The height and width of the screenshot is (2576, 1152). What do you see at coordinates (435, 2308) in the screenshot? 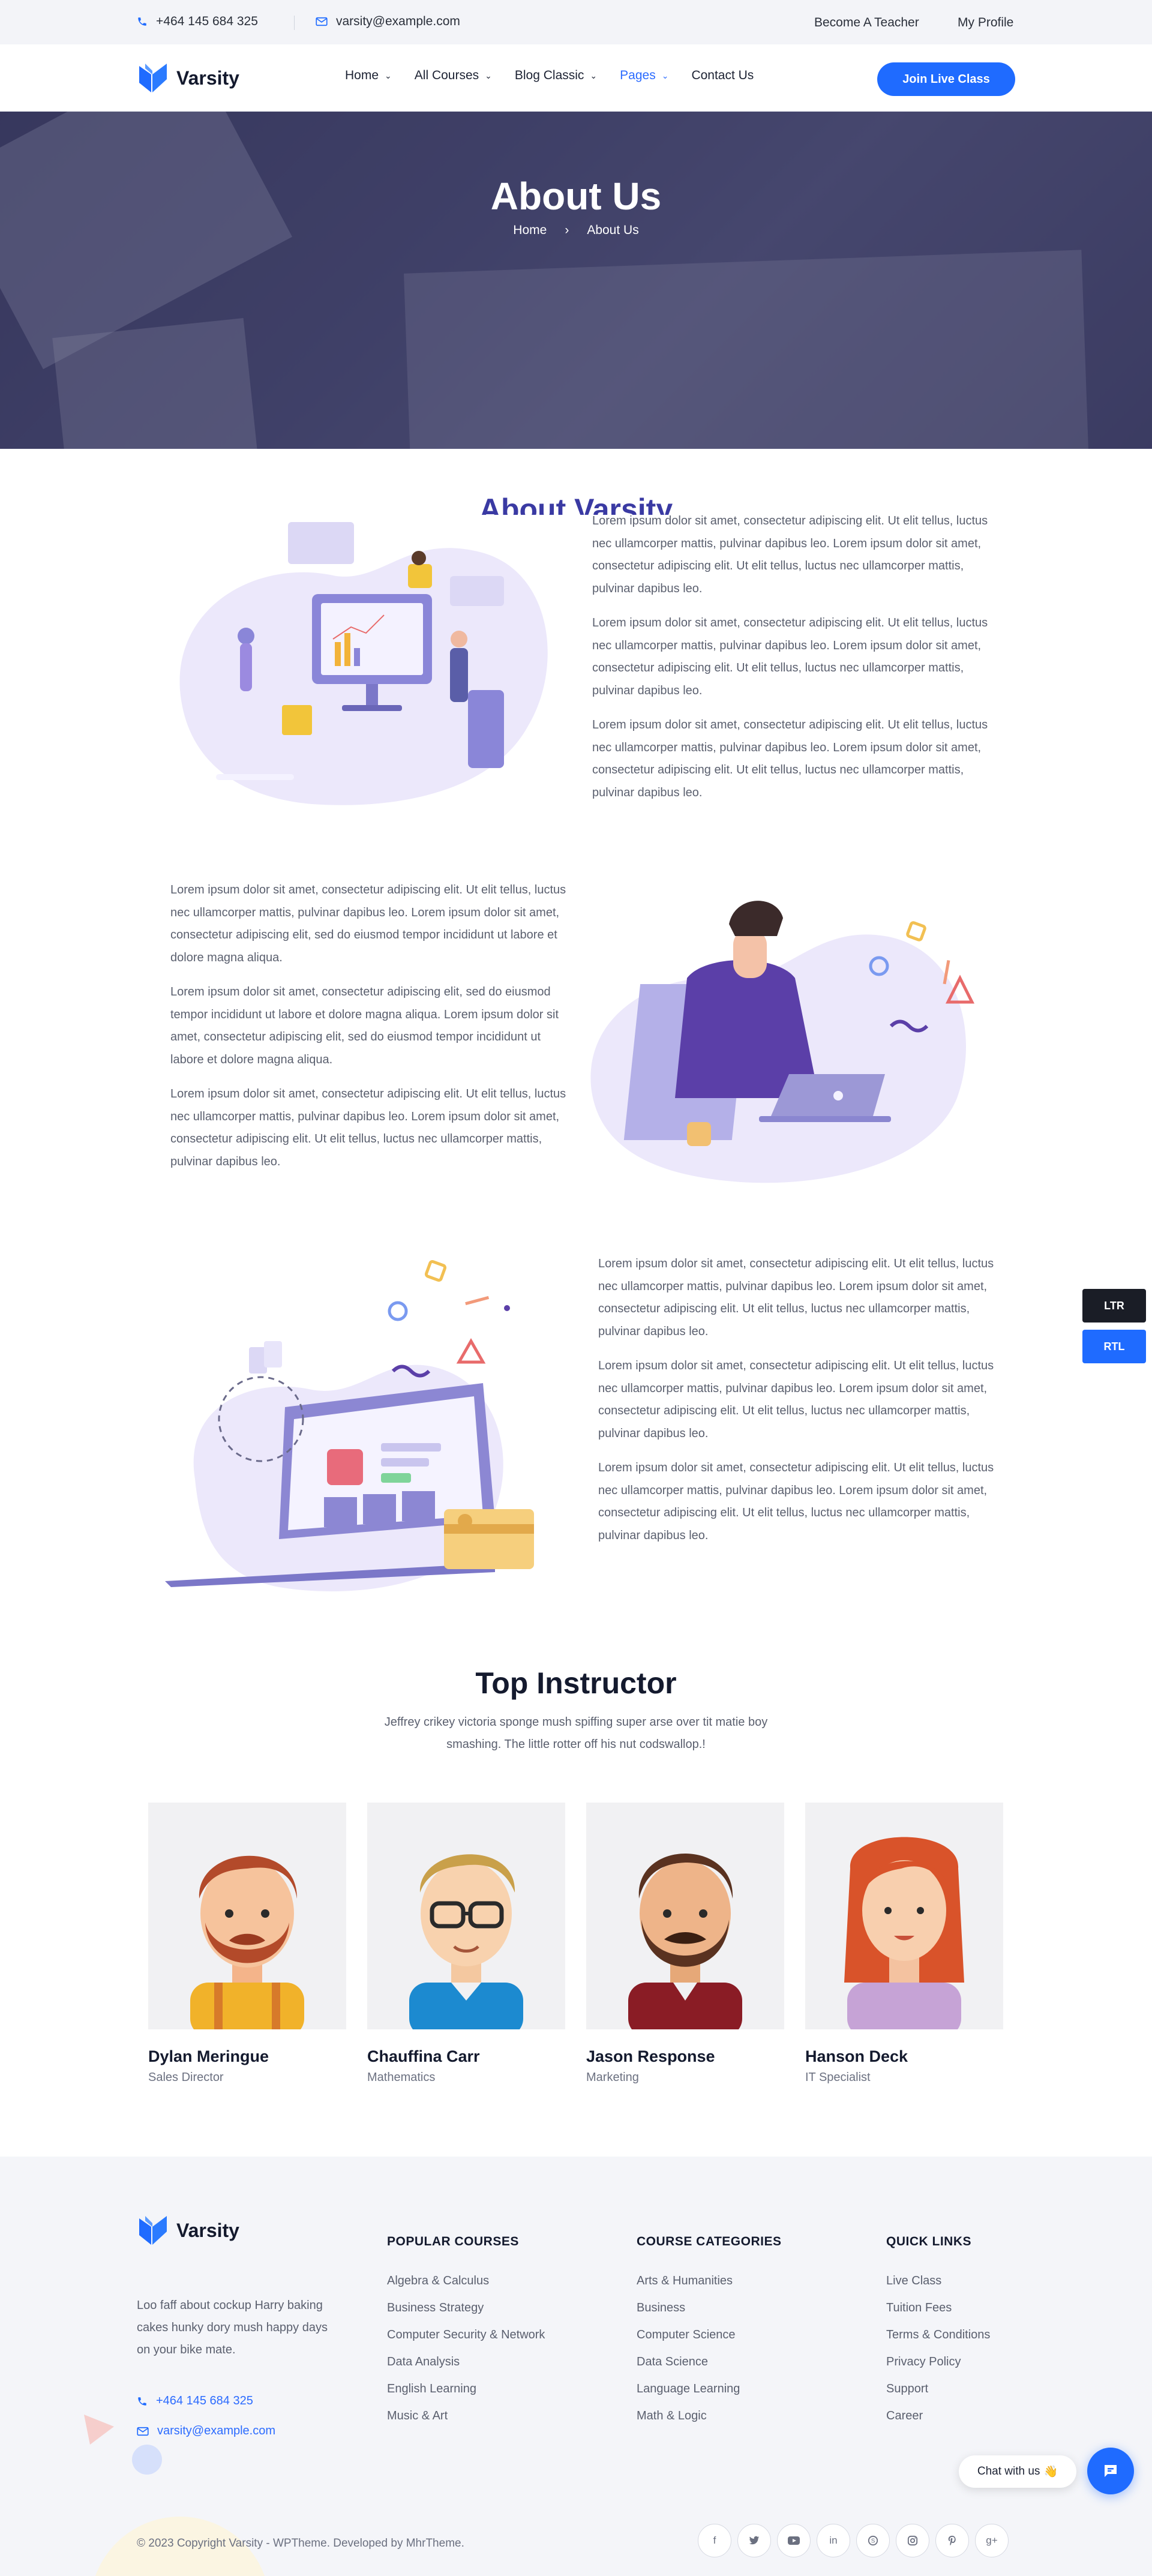
I see `footer-link: Business Strategy` at bounding box center [435, 2308].